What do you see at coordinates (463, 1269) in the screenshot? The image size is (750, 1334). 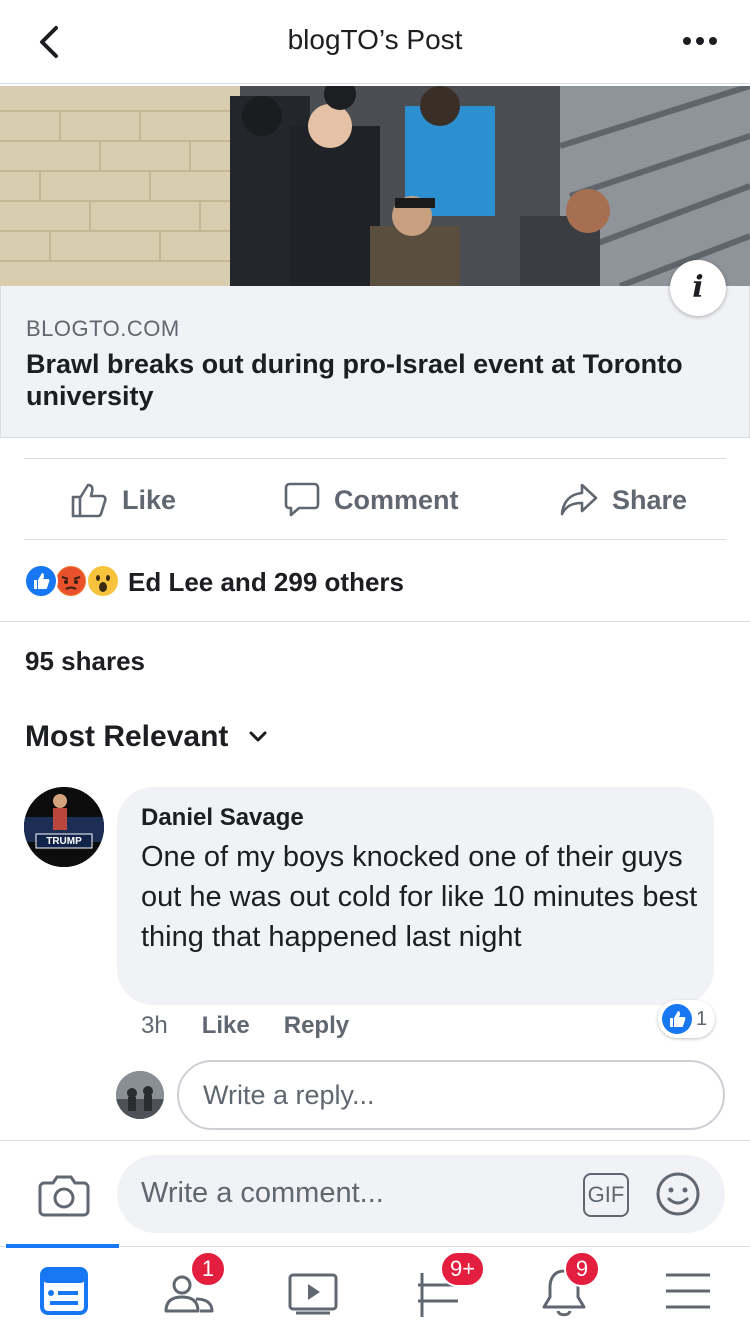 I see `marketplace-badge: 9+` at bounding box center [463, 1269].